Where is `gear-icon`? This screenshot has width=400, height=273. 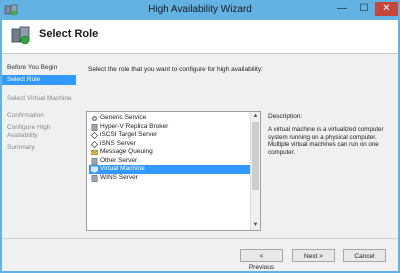
gear-icon is located at coordinates (94, 118).